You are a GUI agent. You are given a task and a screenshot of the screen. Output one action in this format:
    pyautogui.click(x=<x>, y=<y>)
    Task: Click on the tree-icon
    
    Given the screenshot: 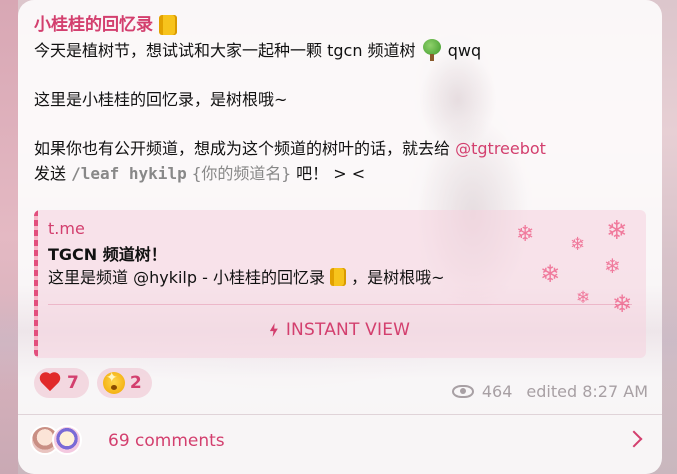 What is the action you would take?
    pyautogui.click(x=432, y=50)
    